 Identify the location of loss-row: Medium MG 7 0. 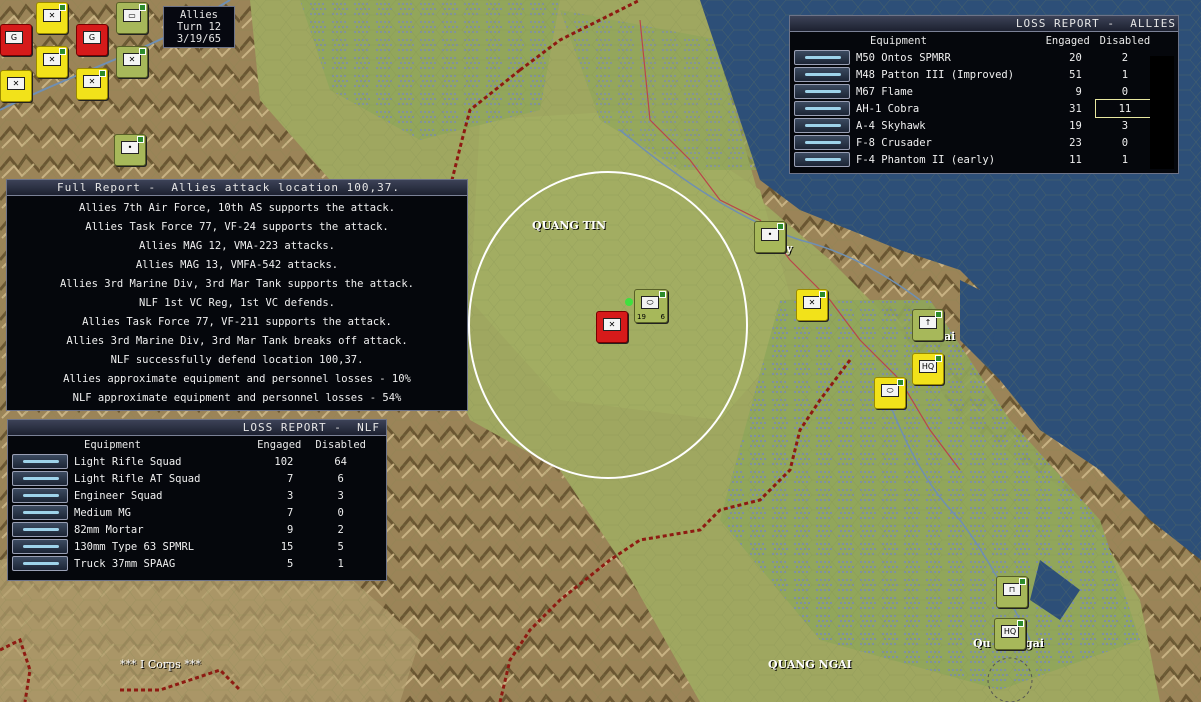
(193, 512).